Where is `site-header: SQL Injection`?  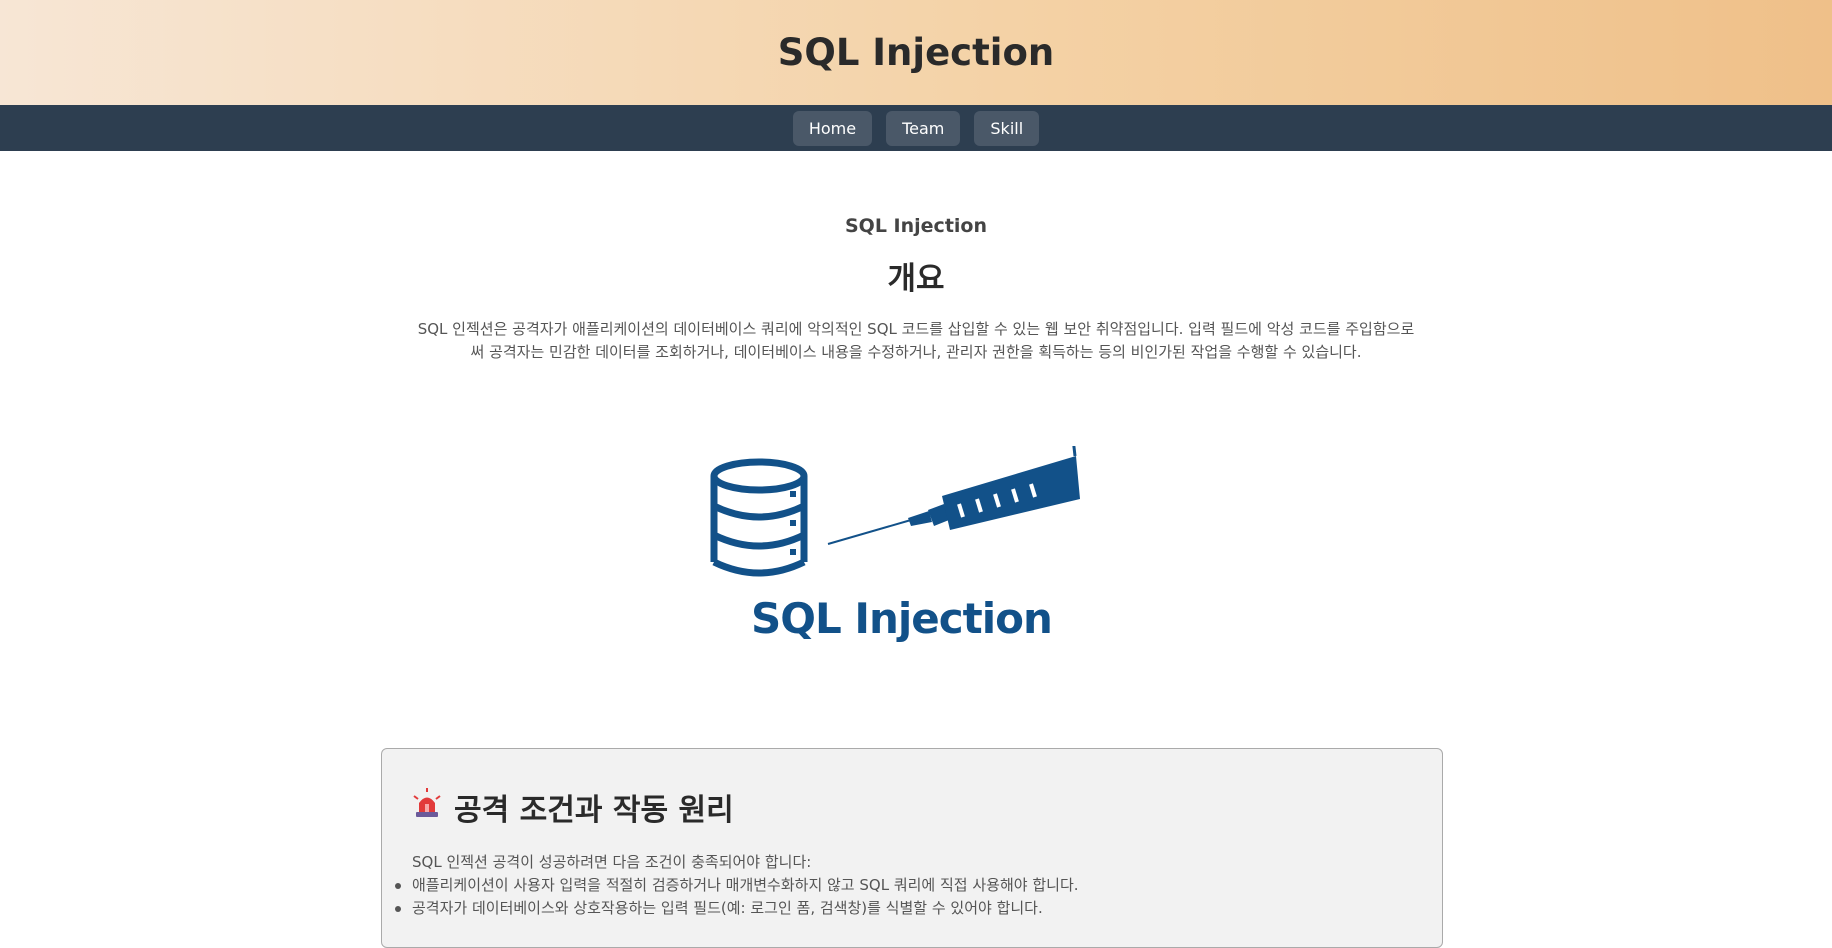
site-header: SQL Injection is located at coordinates (916, 52).